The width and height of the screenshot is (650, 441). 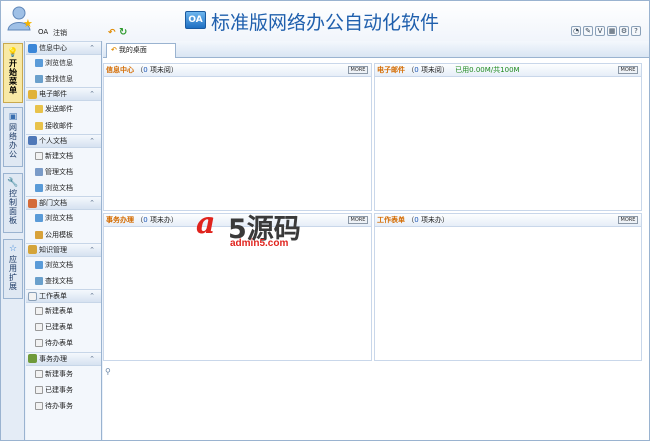 What do you see at coordinates (588, 31) in the screenshot?
I see `note-icon: ✎` at bounding box center [588, 31].